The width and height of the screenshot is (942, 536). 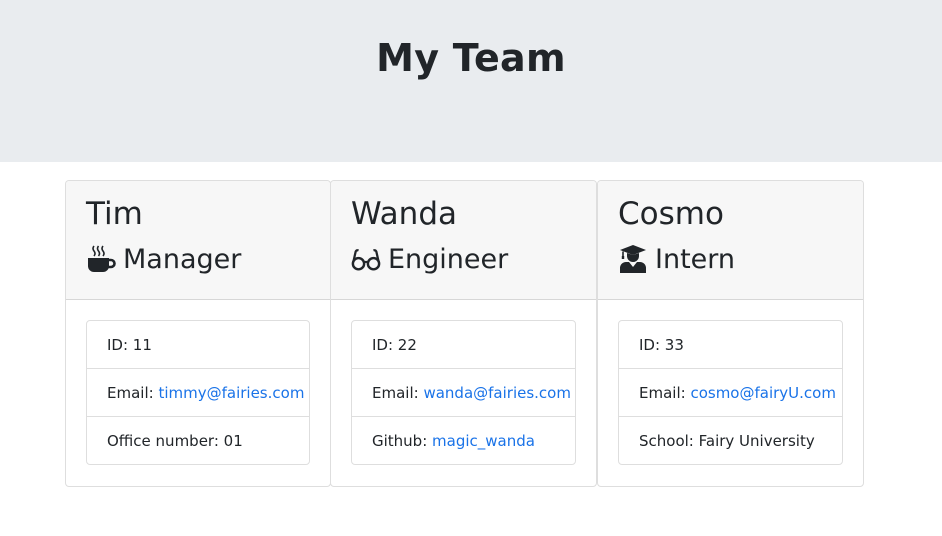 What do you see at coordinates (756, 440) in the screenshot?
I see `school-value: Fairy University` at bounding box center [756, 440].